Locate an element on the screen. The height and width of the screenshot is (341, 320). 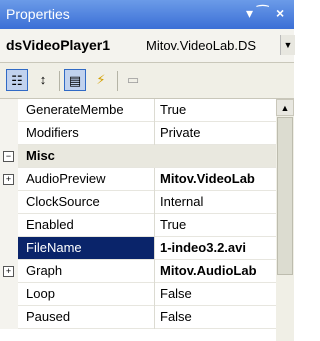
object-name: dsVideoPlayer1 is located at coordinates (58, 45).